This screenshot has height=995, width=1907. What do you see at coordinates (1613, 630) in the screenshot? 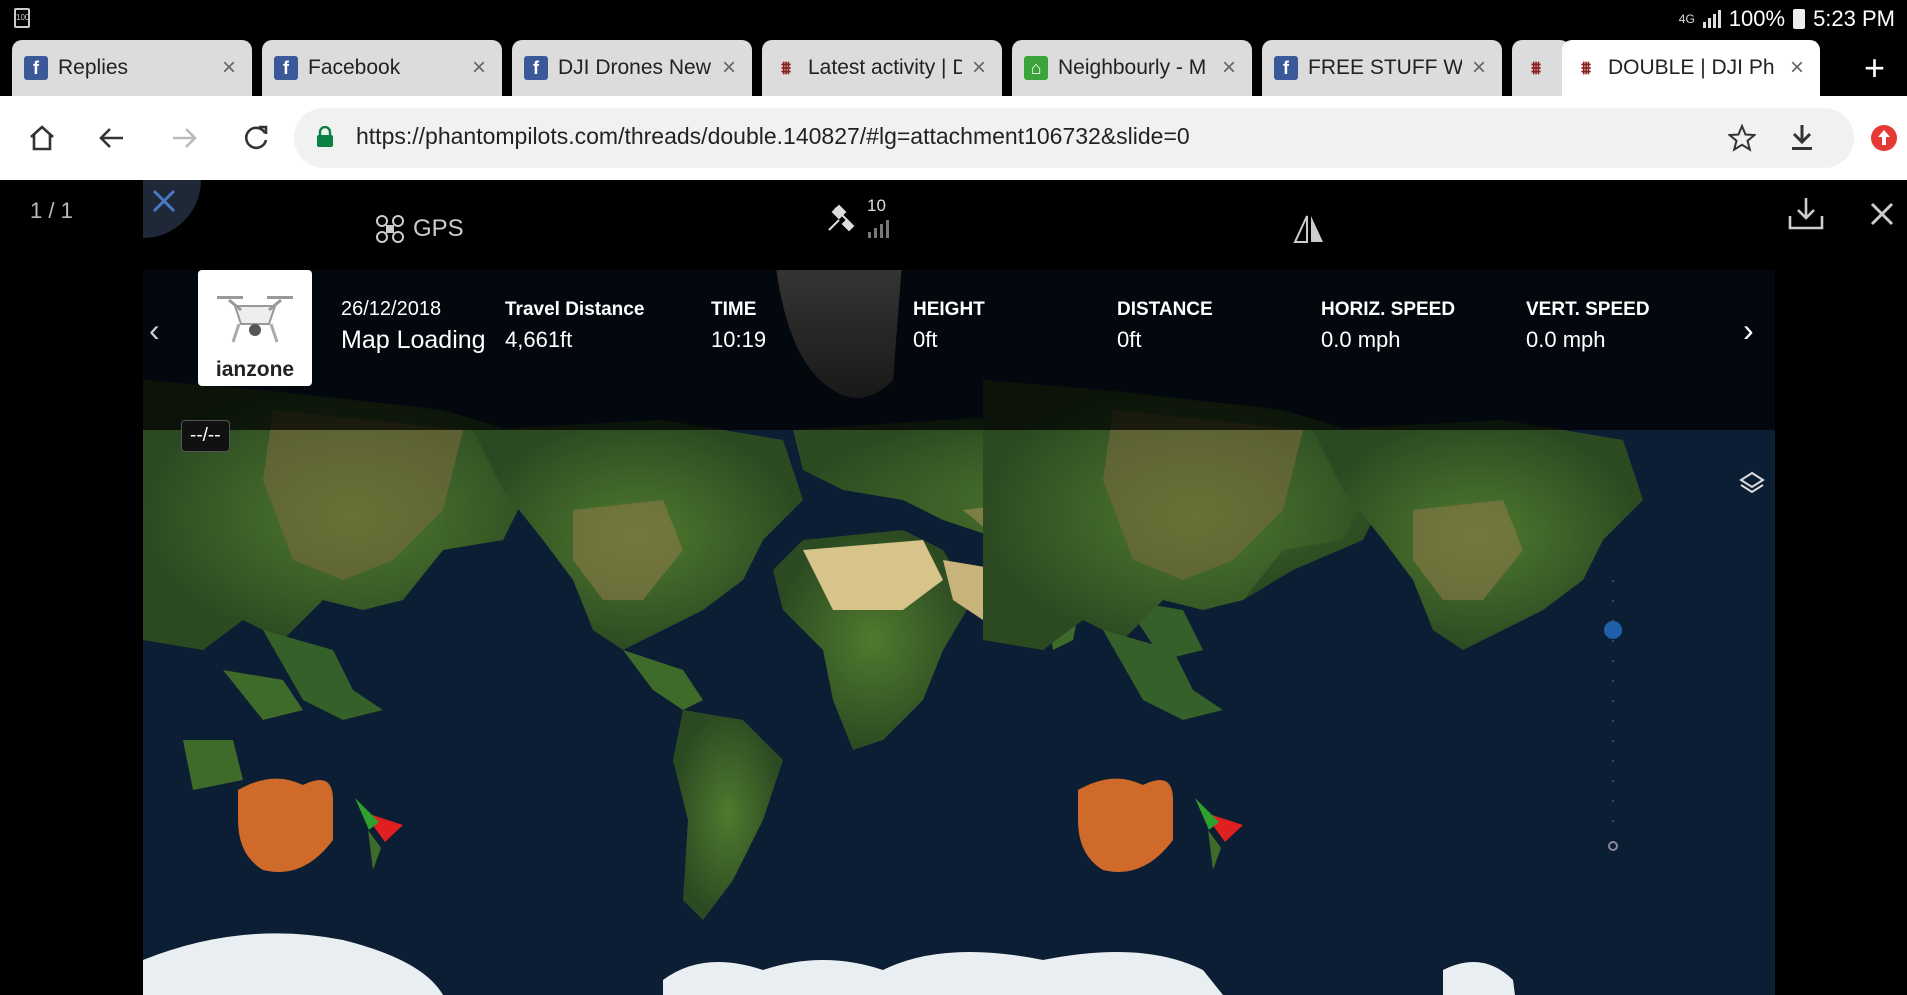
I see `slider-handle` at bounding box center [1613, 630].